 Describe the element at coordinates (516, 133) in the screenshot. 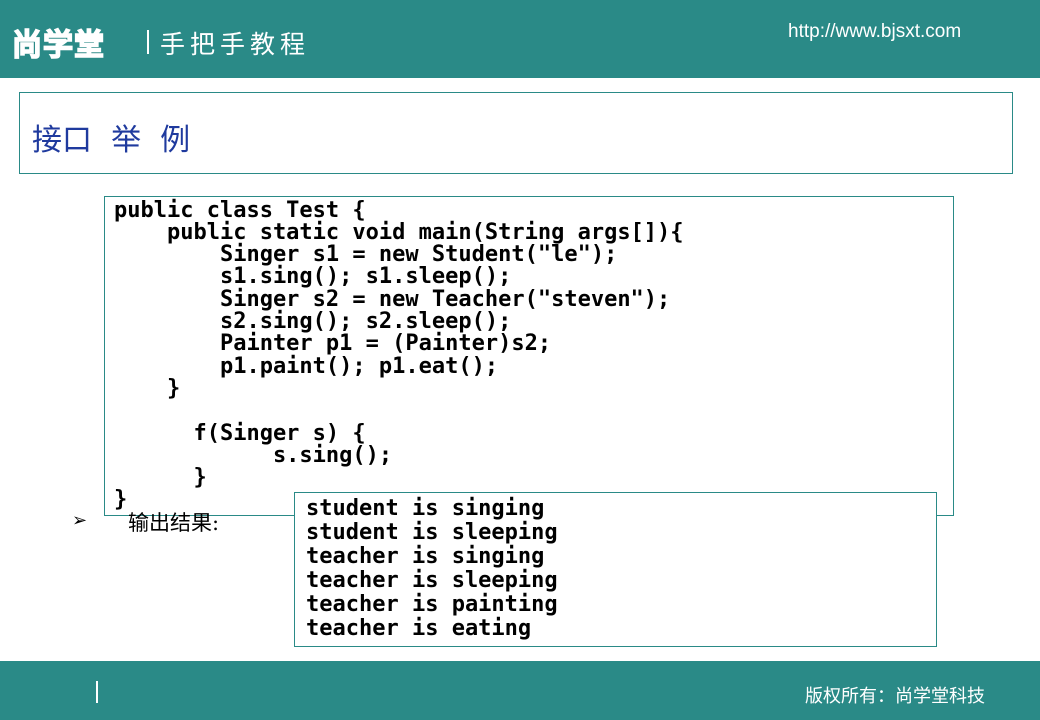

I see `slide-title-box: 接口 举 例` at that location.